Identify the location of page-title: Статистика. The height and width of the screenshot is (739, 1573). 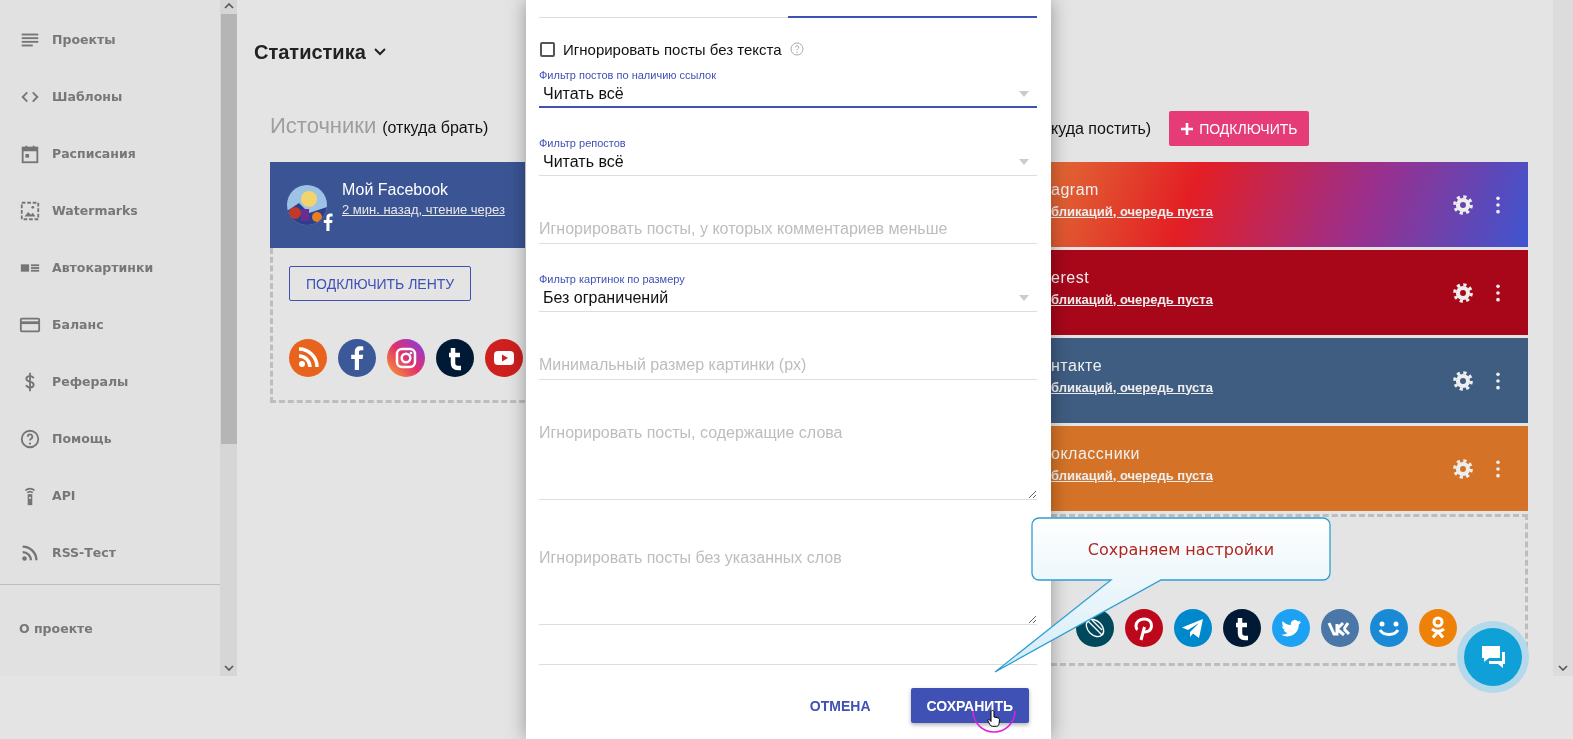
(310, 52).